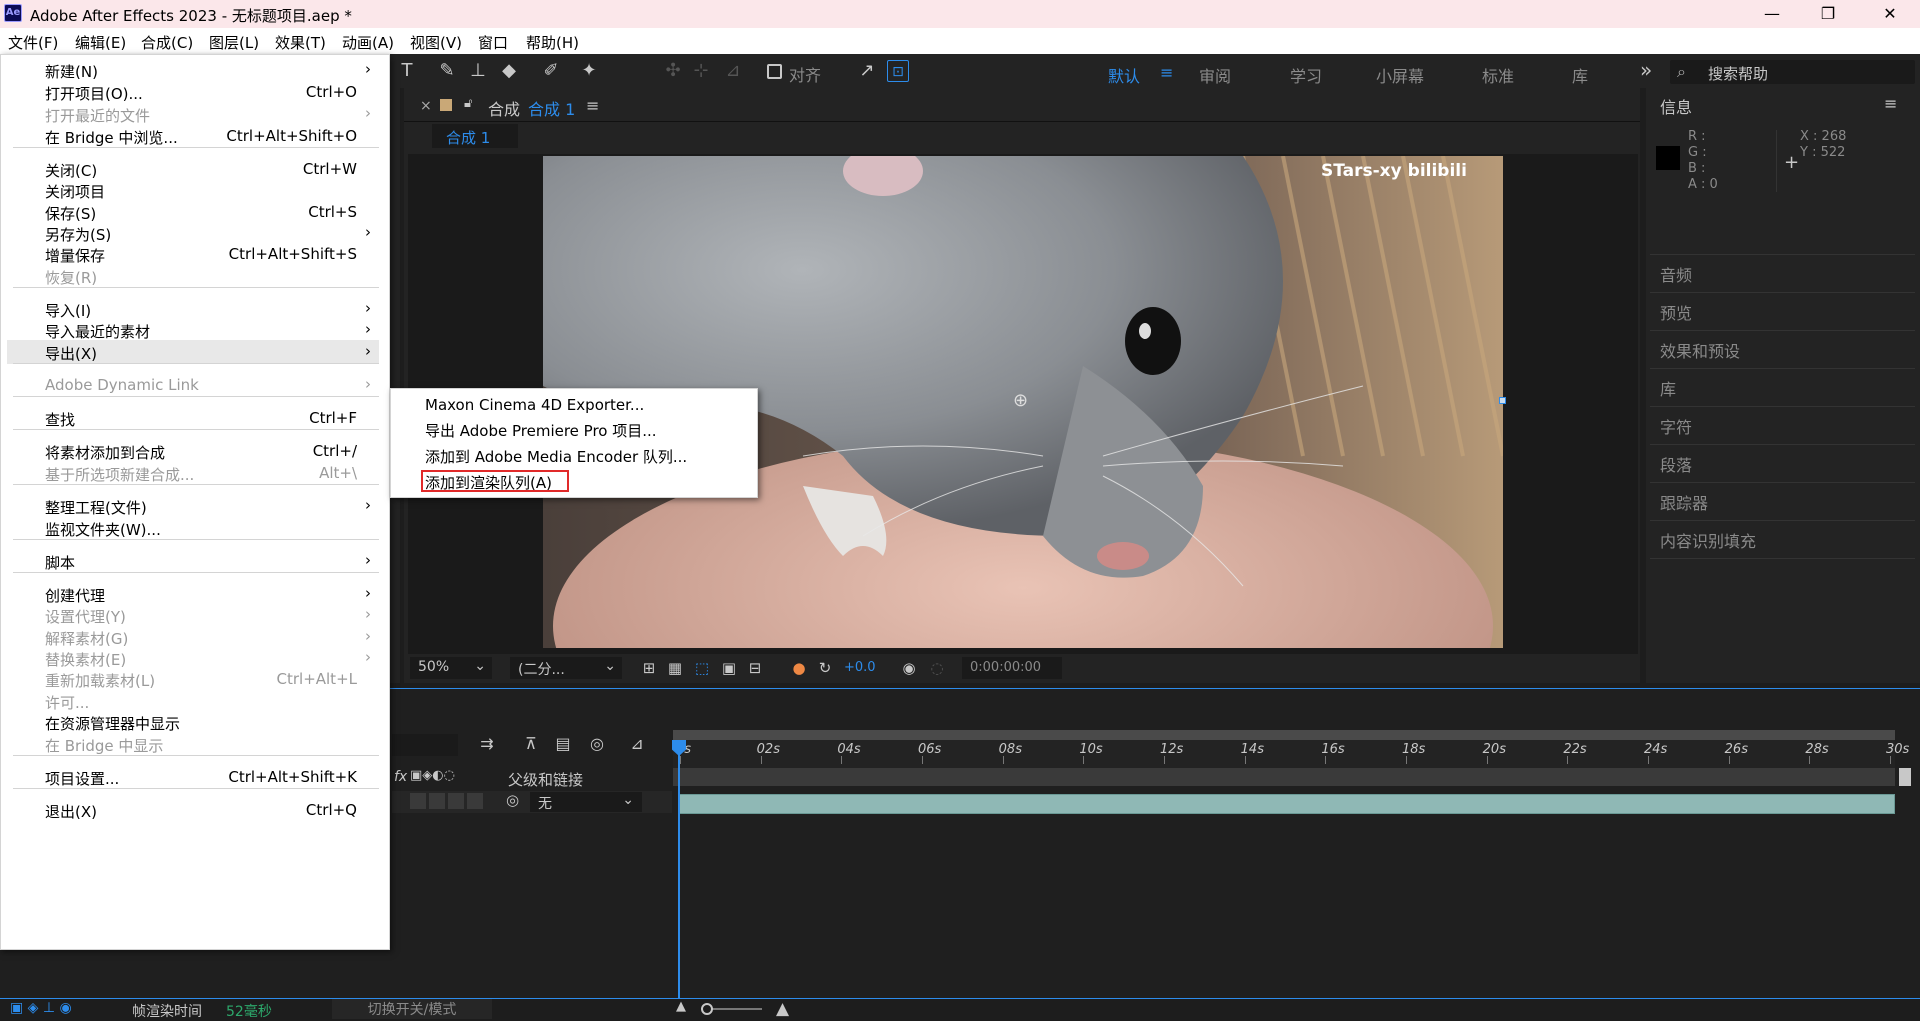 Image resolution: width=1920 pixels, height=1021 pixels. What do you see at coordinates (1708, 540) in the screenshot?
I see `content-aware-fill-panel-tab: 内容识别填充` at bounding box center [1708, 540].